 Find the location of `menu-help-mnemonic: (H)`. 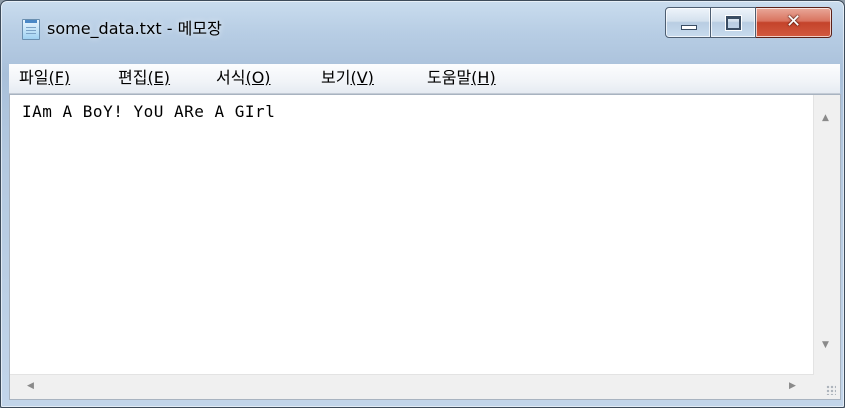

menu-help-mnemonic: (H) is located at coordinates (483, 77).